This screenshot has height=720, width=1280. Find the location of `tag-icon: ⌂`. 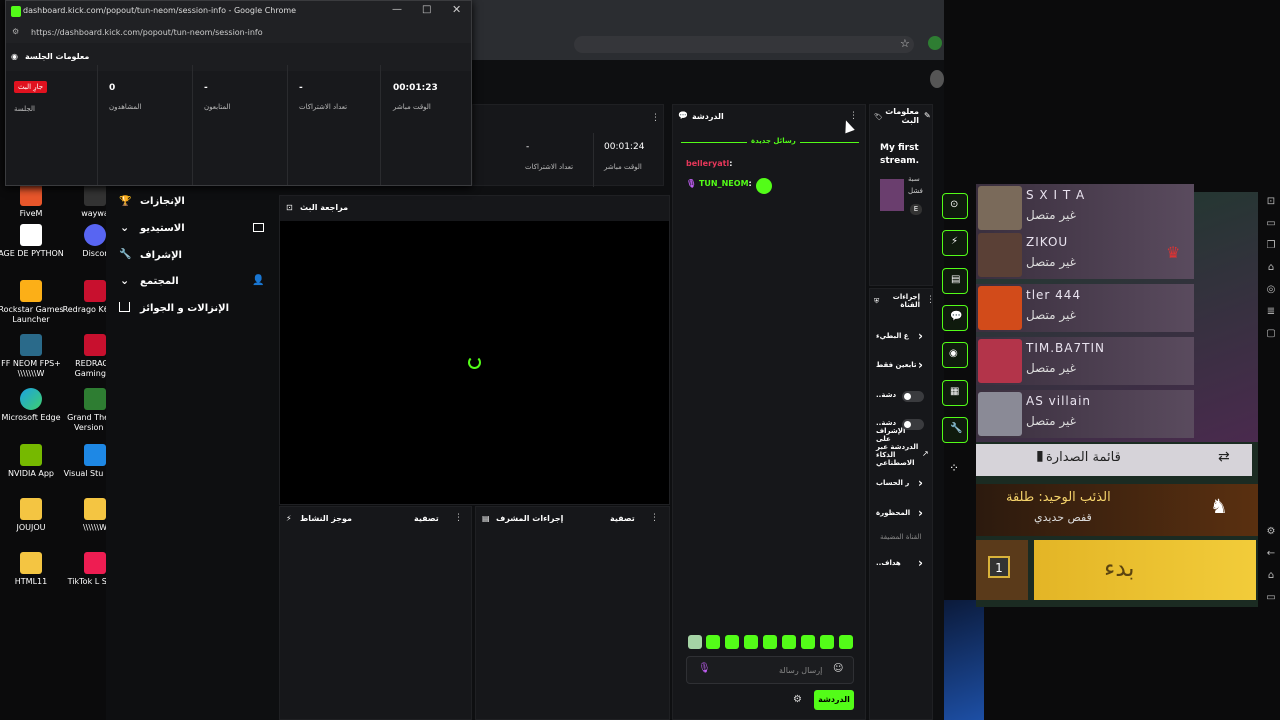

tag-icon: ⌂ is located at coordinates (1271, 271).